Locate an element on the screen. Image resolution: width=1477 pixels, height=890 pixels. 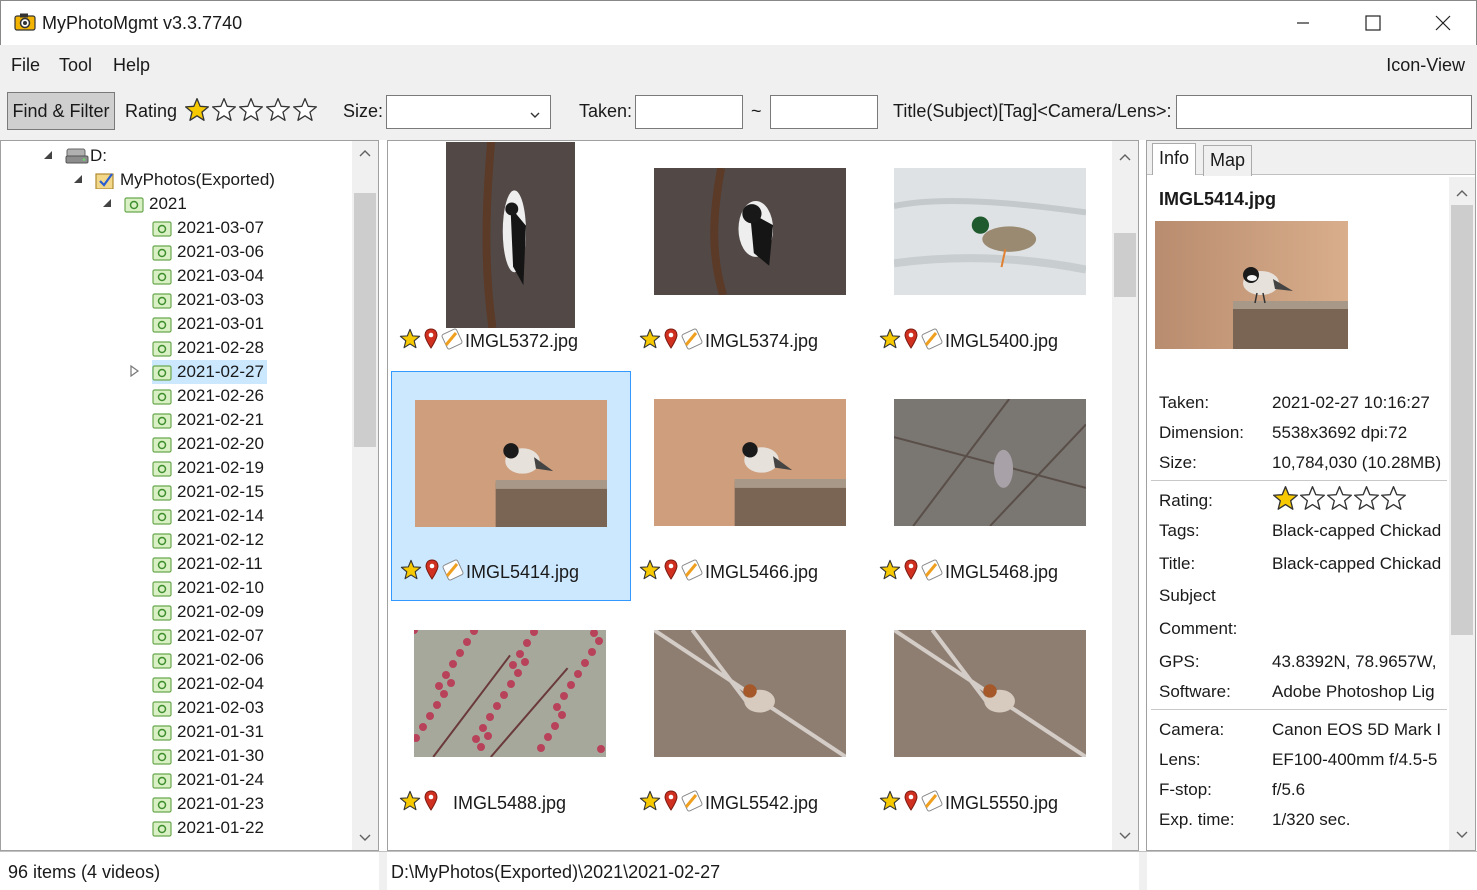
tree-item-date: 2021-02-15 is located at coordinates (208, 492).